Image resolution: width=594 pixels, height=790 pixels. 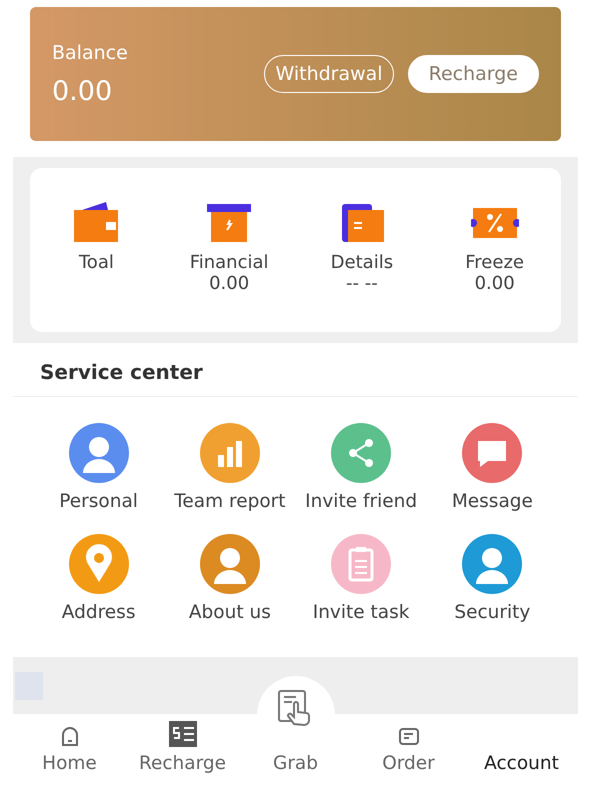 I want to click on share-icon, so click(x=361, y=453).